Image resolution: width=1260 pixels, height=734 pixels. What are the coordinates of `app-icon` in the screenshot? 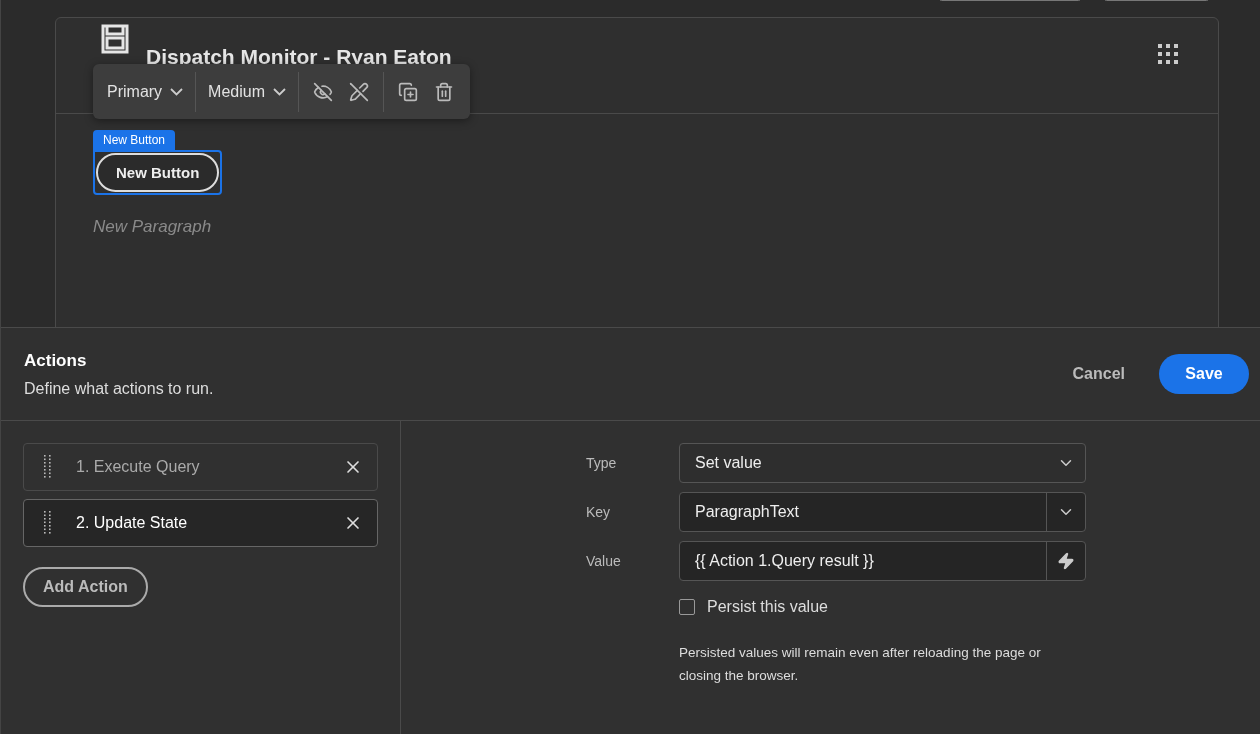 It's located at (115, 39).